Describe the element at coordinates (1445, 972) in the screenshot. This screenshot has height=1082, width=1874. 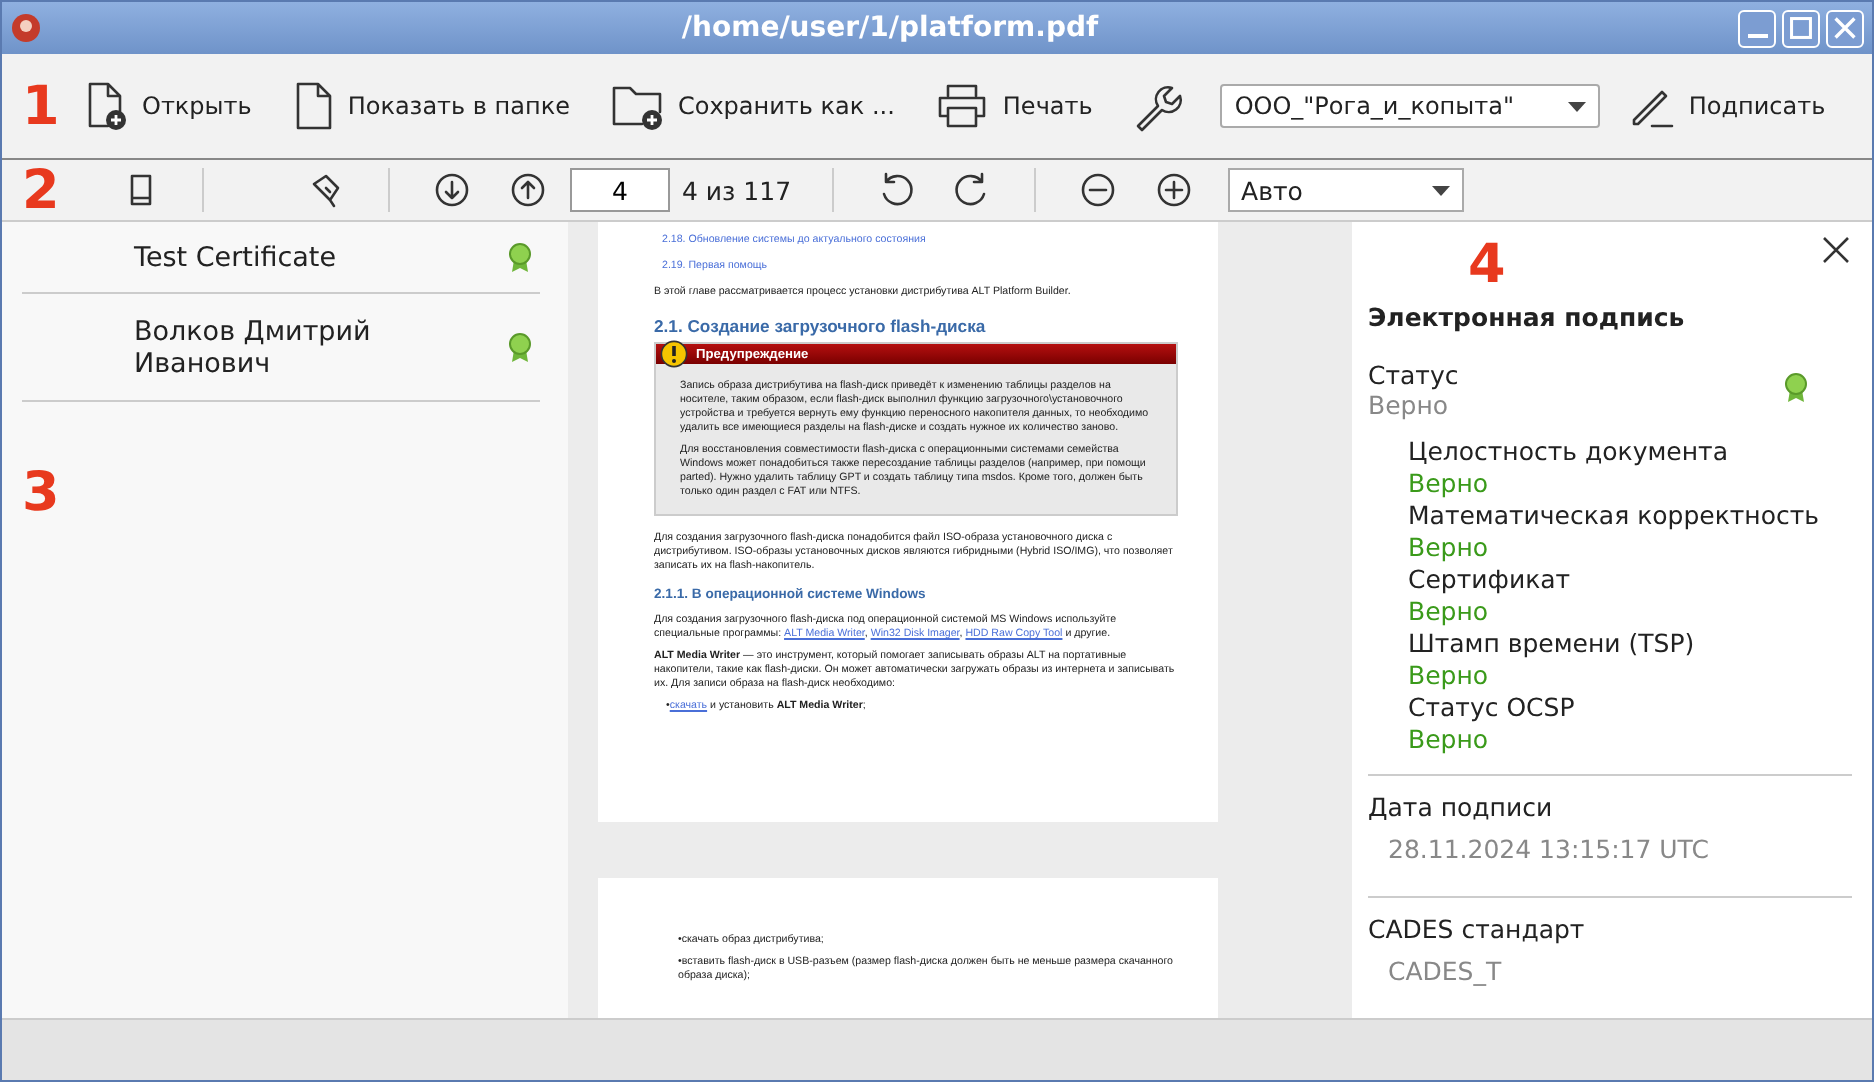
I see `standard-value: CADES_T` at that location.